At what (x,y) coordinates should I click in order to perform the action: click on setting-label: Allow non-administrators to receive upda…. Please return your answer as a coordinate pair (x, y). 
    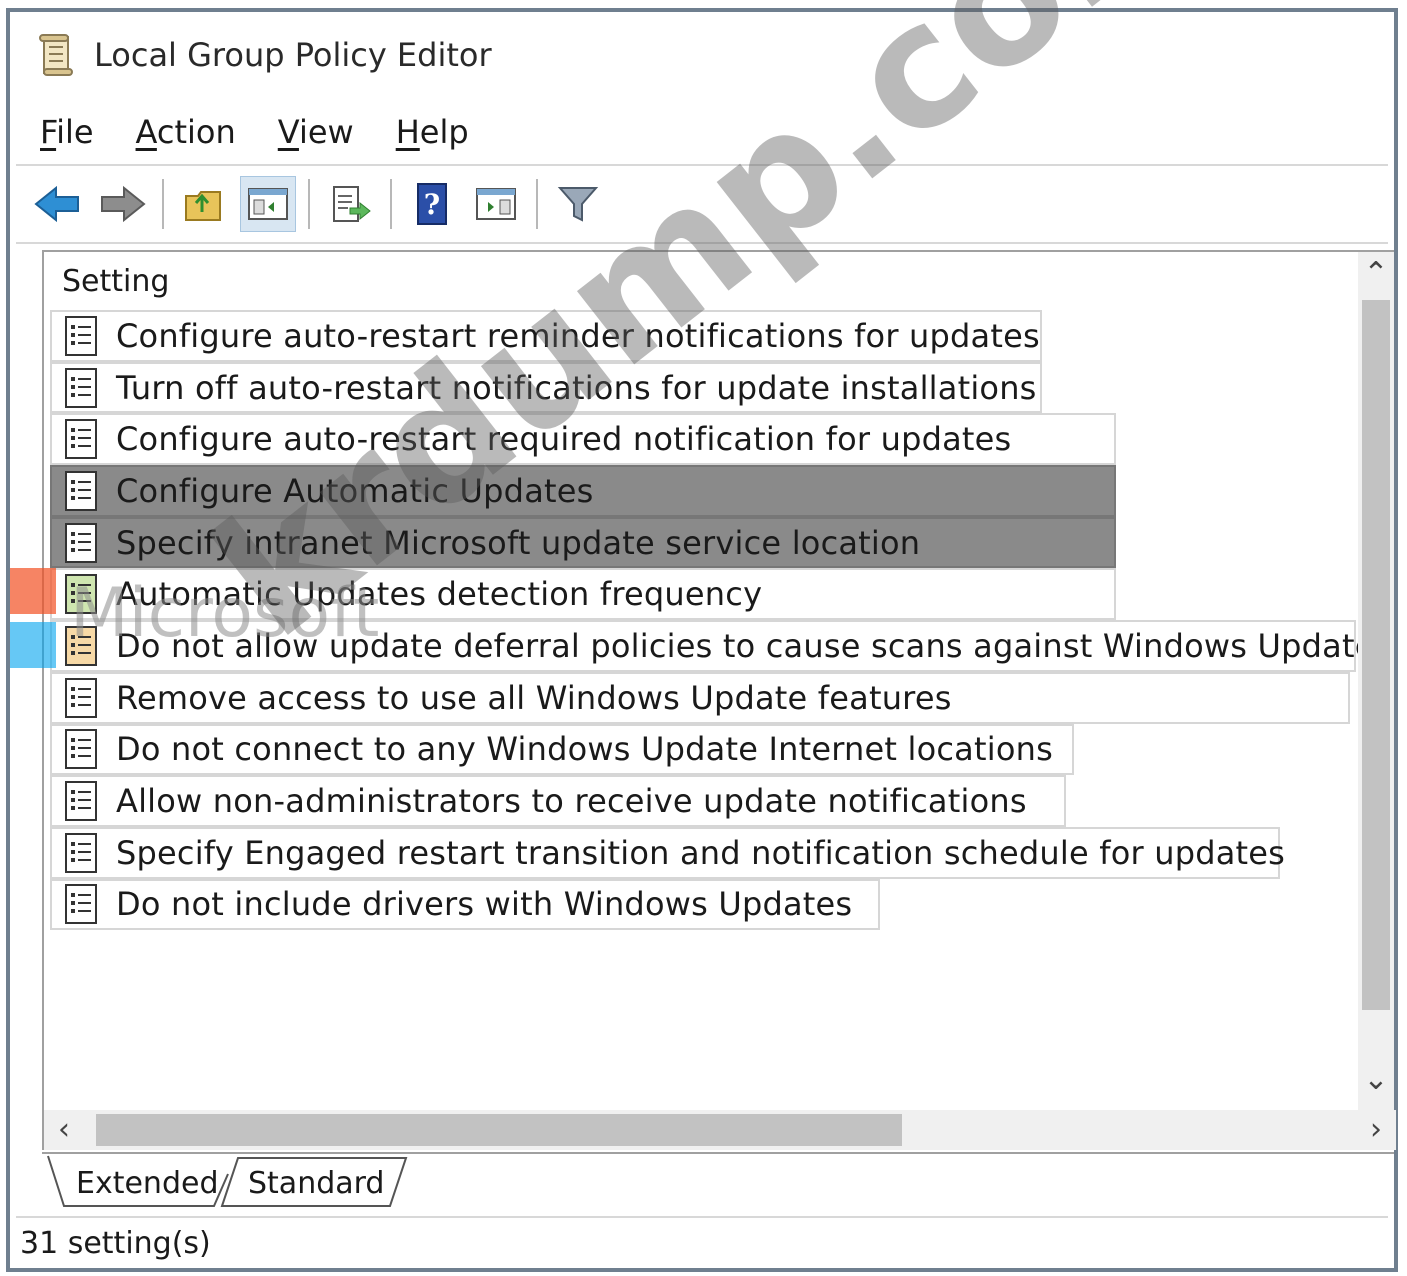
    Looking at the image, I should click on (571, 801).